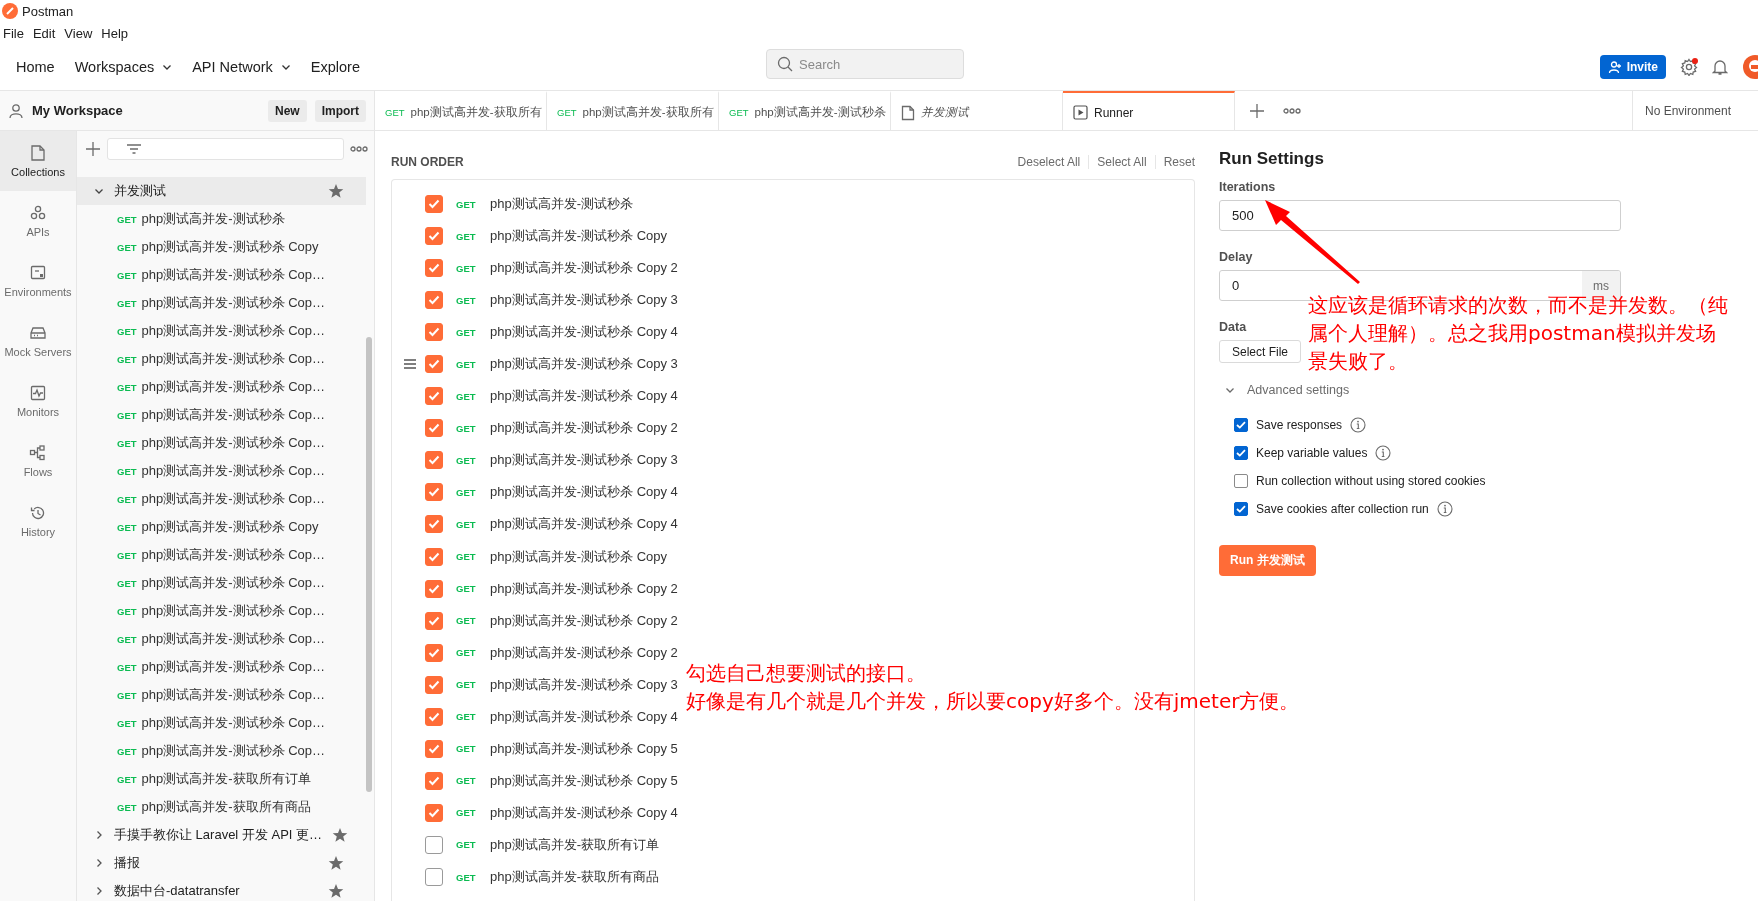  I want to click on action-link: Reset, so click(1174, 162).